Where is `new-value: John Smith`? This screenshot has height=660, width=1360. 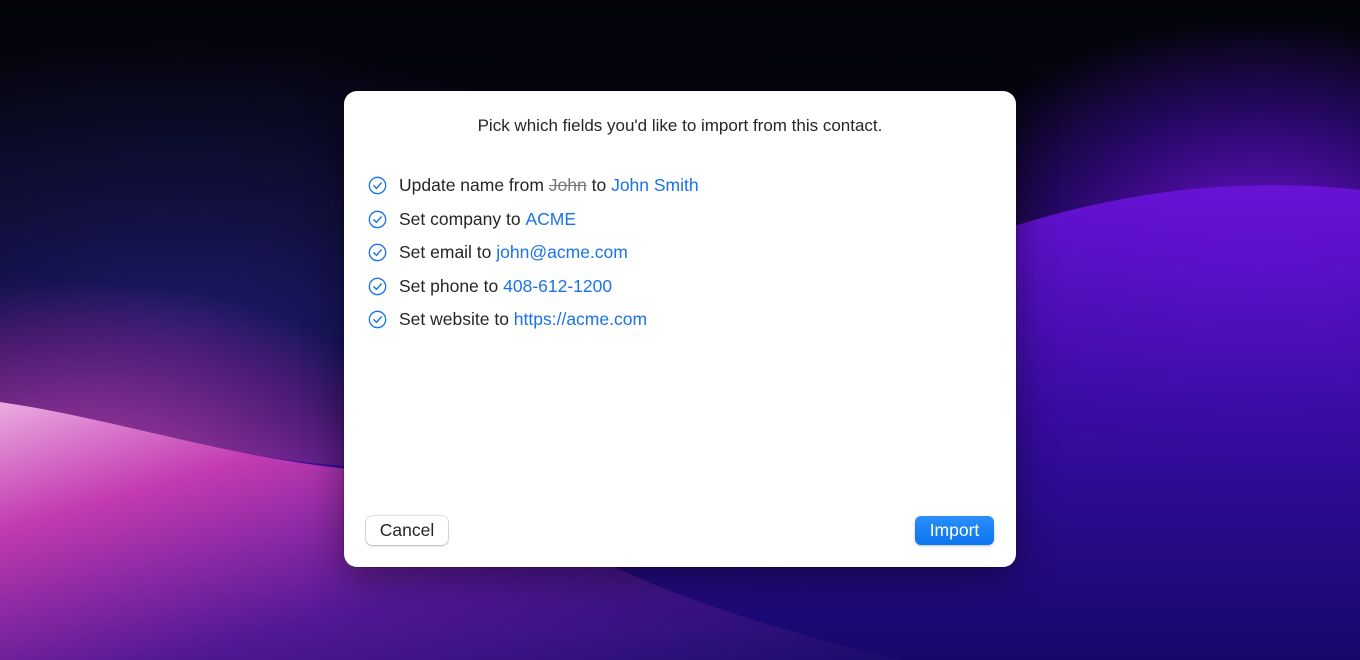
new-value: John Smith is located at coordinates (655, 185).